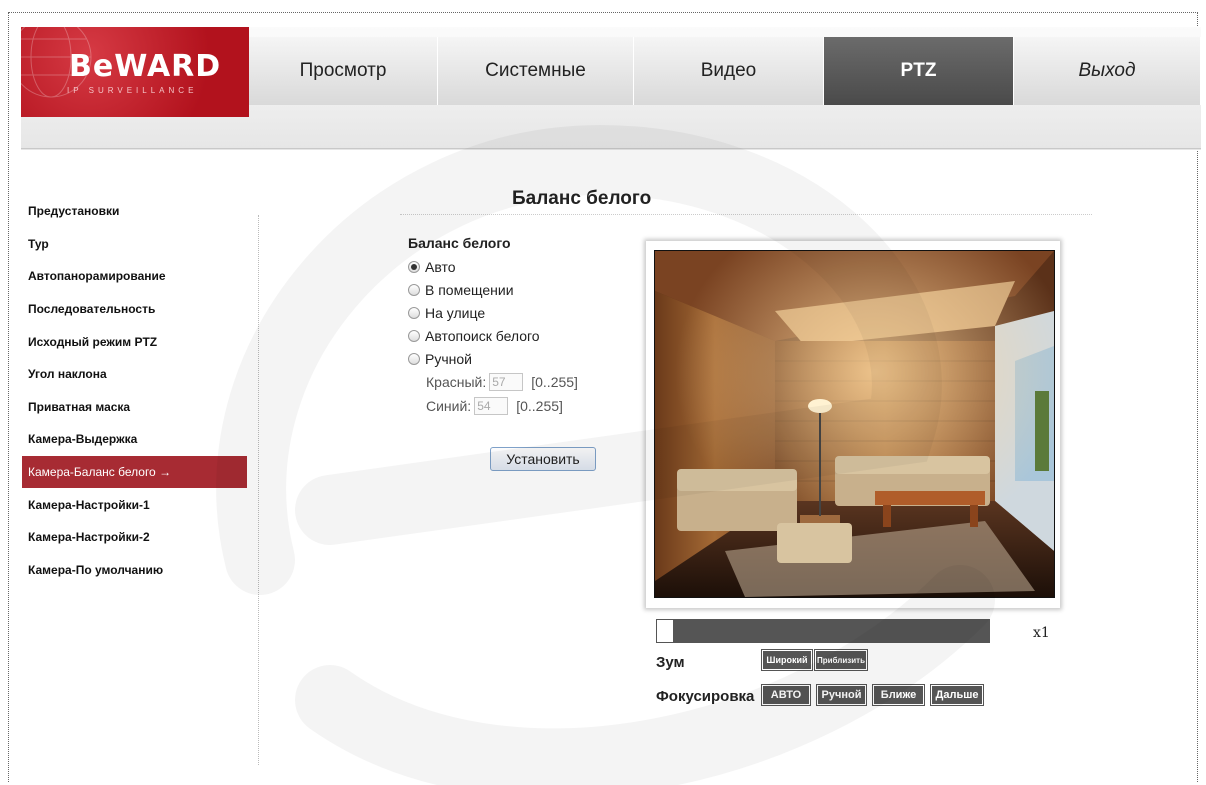  Describe the element at coordinates (482, 335) in the screenshot. I see `option-label: Автопоиск белого` at that location.